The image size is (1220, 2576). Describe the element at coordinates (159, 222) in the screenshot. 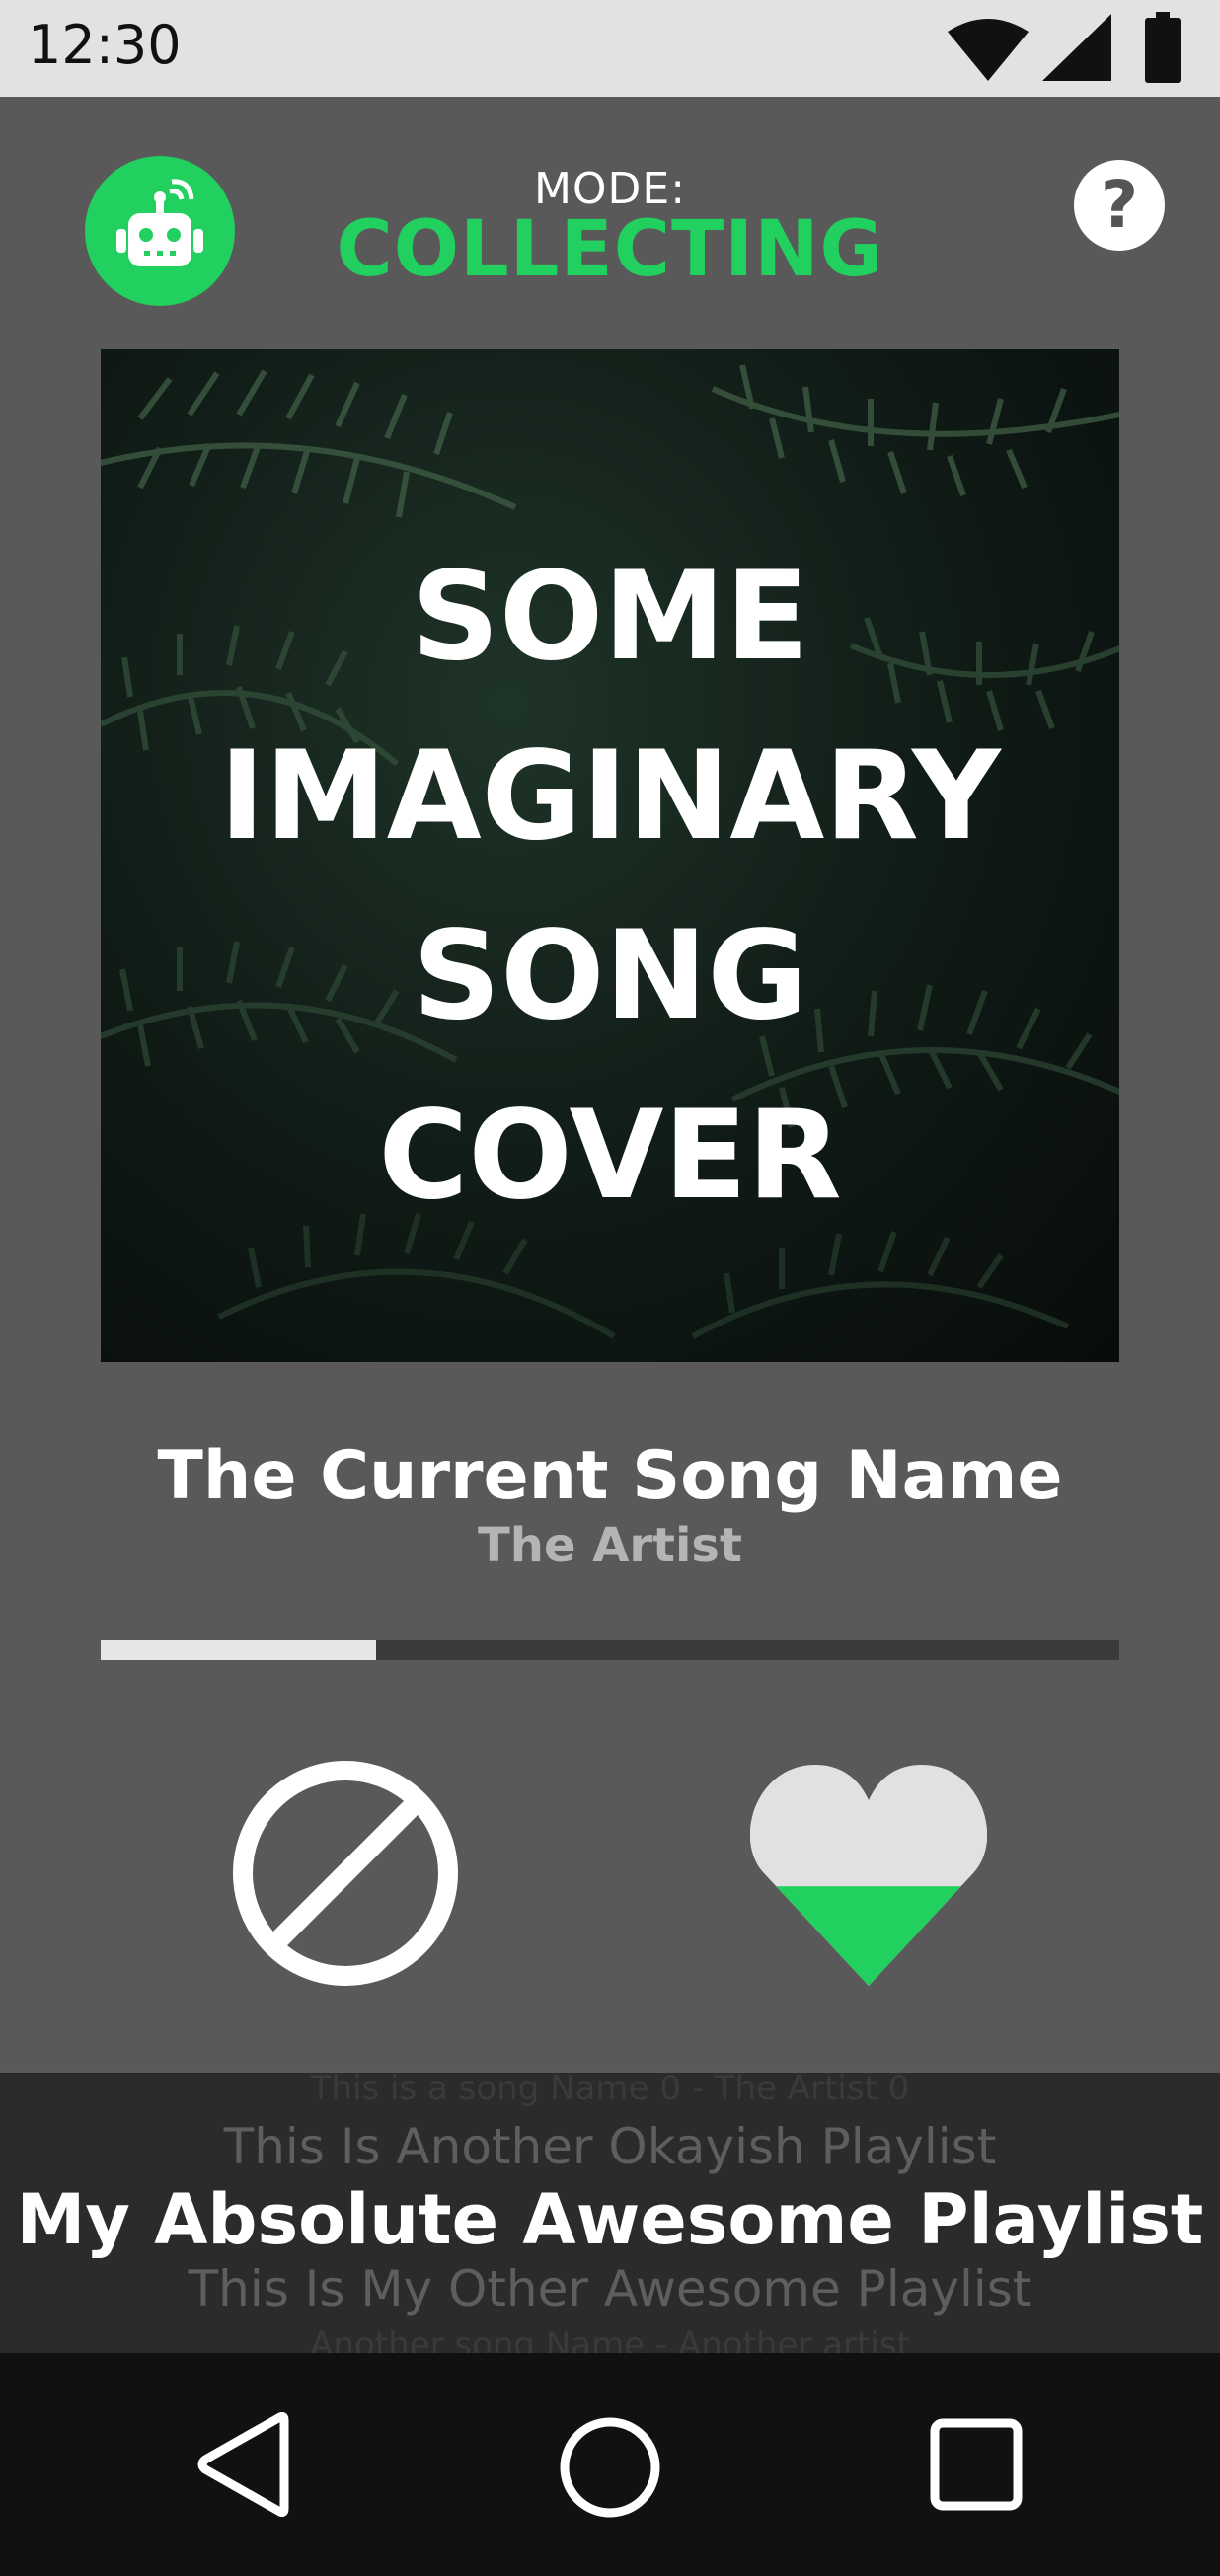

I see `robot-broadcast-icon` at that location.